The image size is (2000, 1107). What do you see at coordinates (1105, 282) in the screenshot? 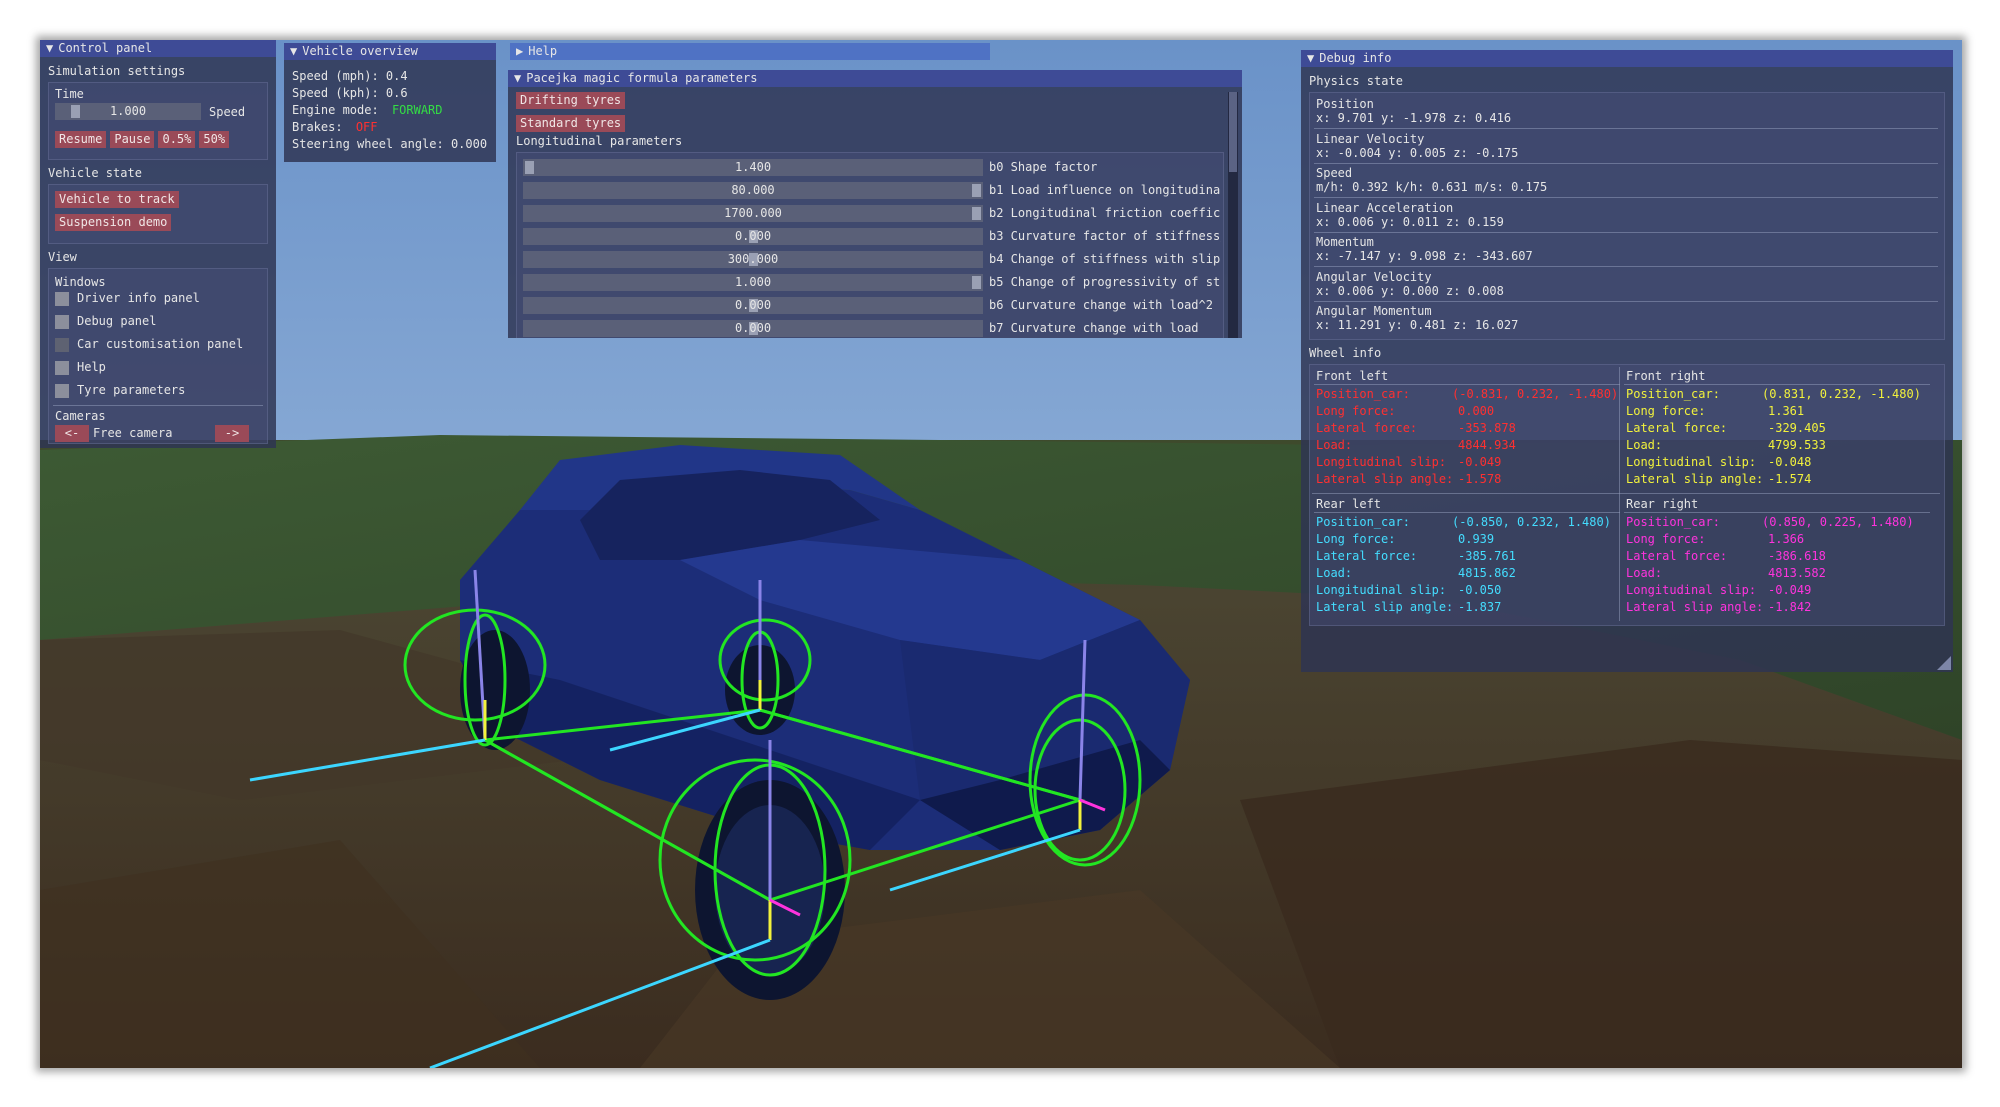
I see `param-label: b5 Change of progressivity of sti` at bounding box center [1105, 282].